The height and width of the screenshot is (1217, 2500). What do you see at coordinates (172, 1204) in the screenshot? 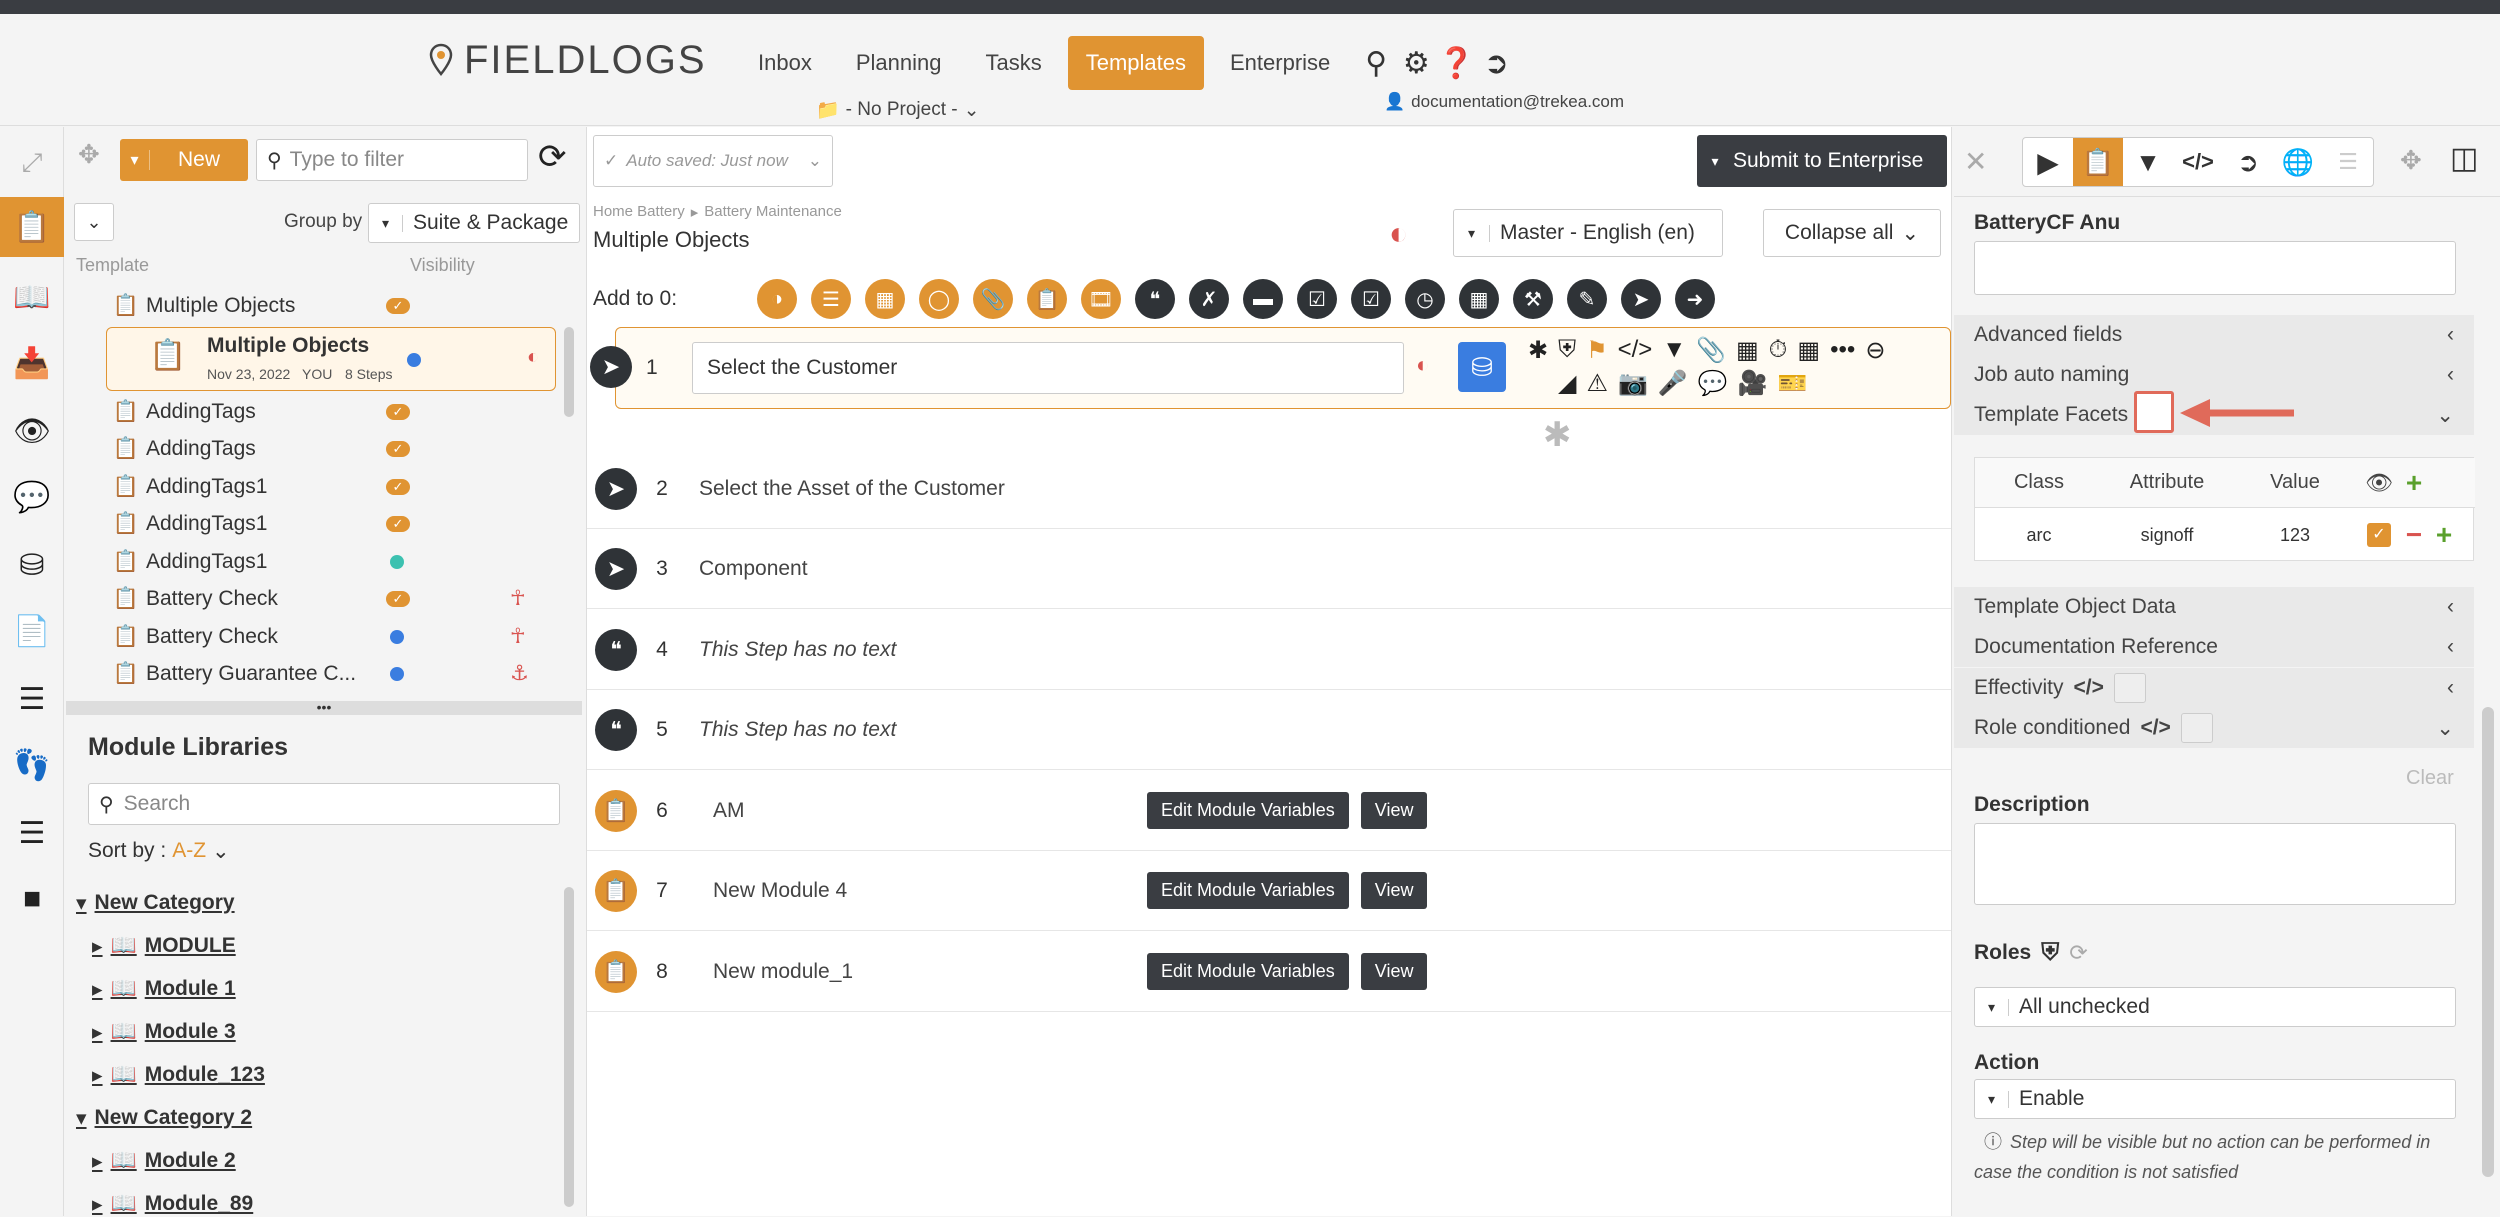
I see `tree-module: ▸ 📖 Module_89` at bounding box center [172, 1204].